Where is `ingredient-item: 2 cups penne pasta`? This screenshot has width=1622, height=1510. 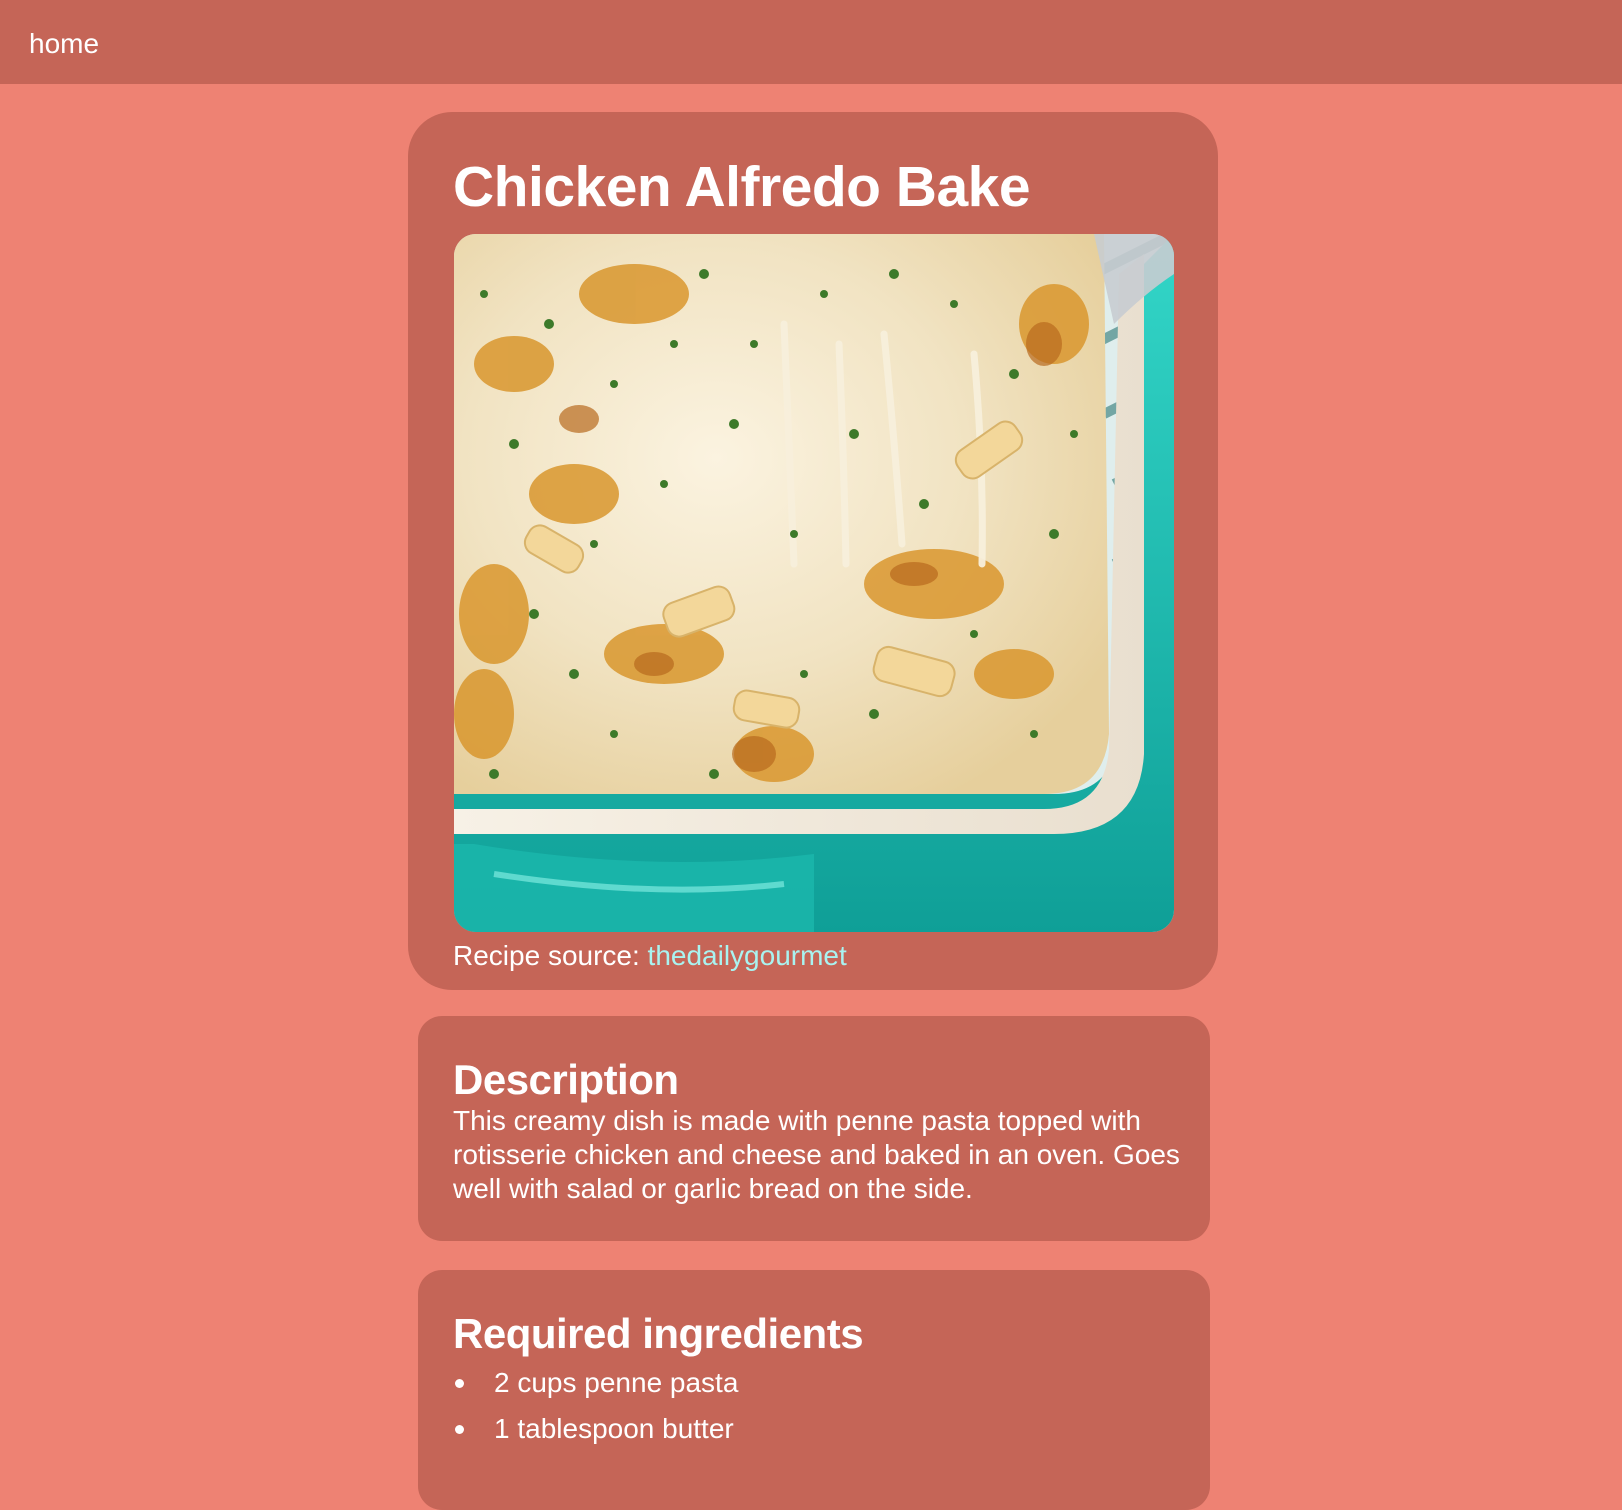 ingredient-item: 2 cups penne pasta is located at coordinates (595, 1383).